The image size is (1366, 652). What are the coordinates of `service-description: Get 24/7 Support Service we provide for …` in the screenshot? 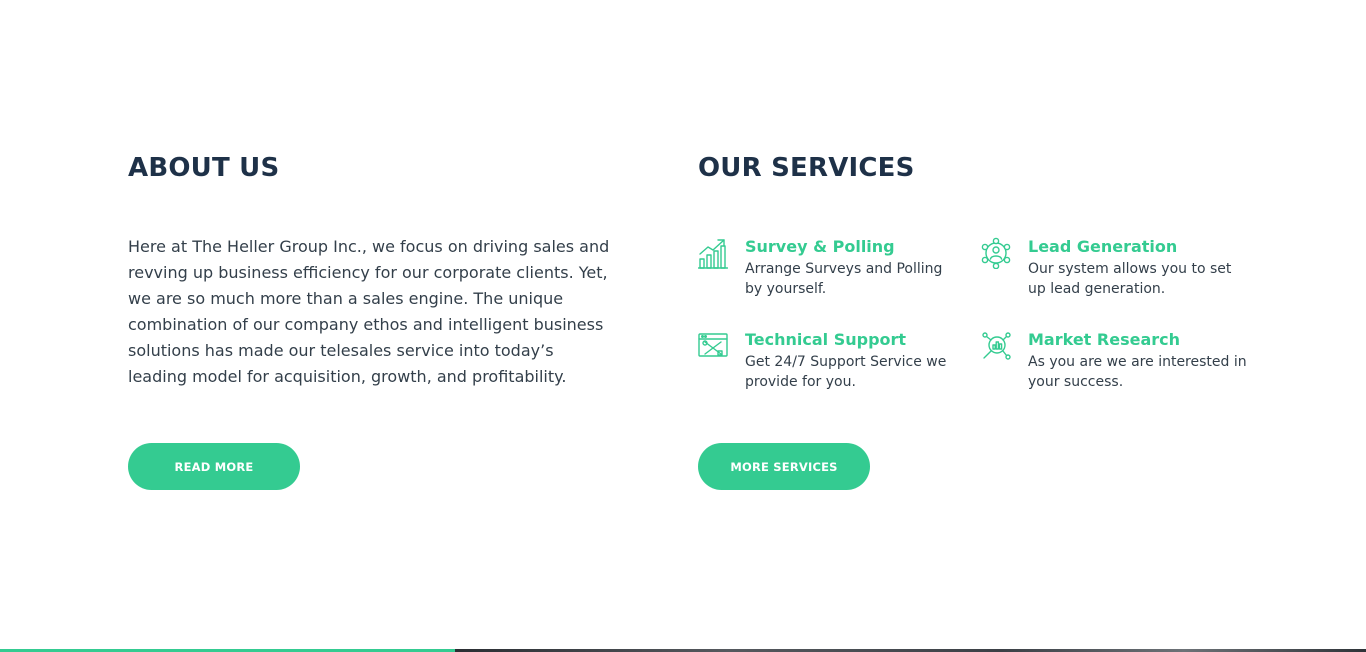 It's located at (845, 372).